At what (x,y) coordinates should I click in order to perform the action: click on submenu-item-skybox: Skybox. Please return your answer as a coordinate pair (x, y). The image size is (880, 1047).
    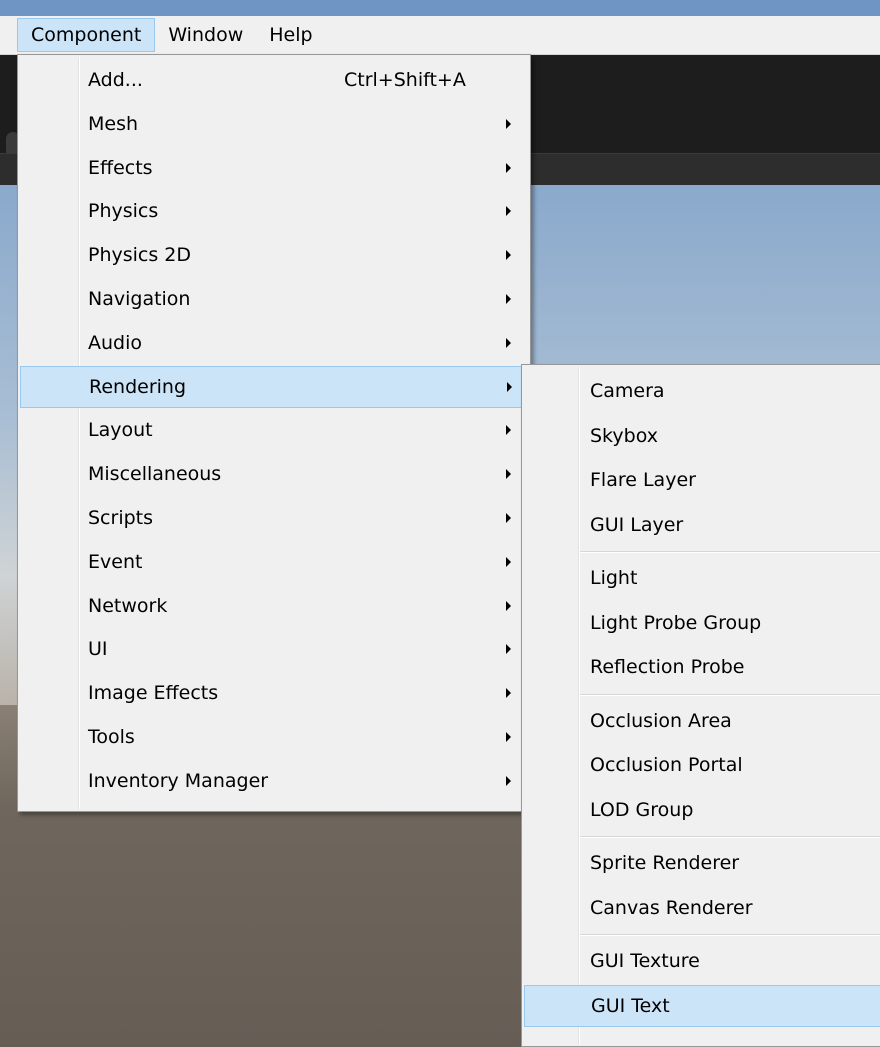
    Looking at the image, I should click on (702, 436).